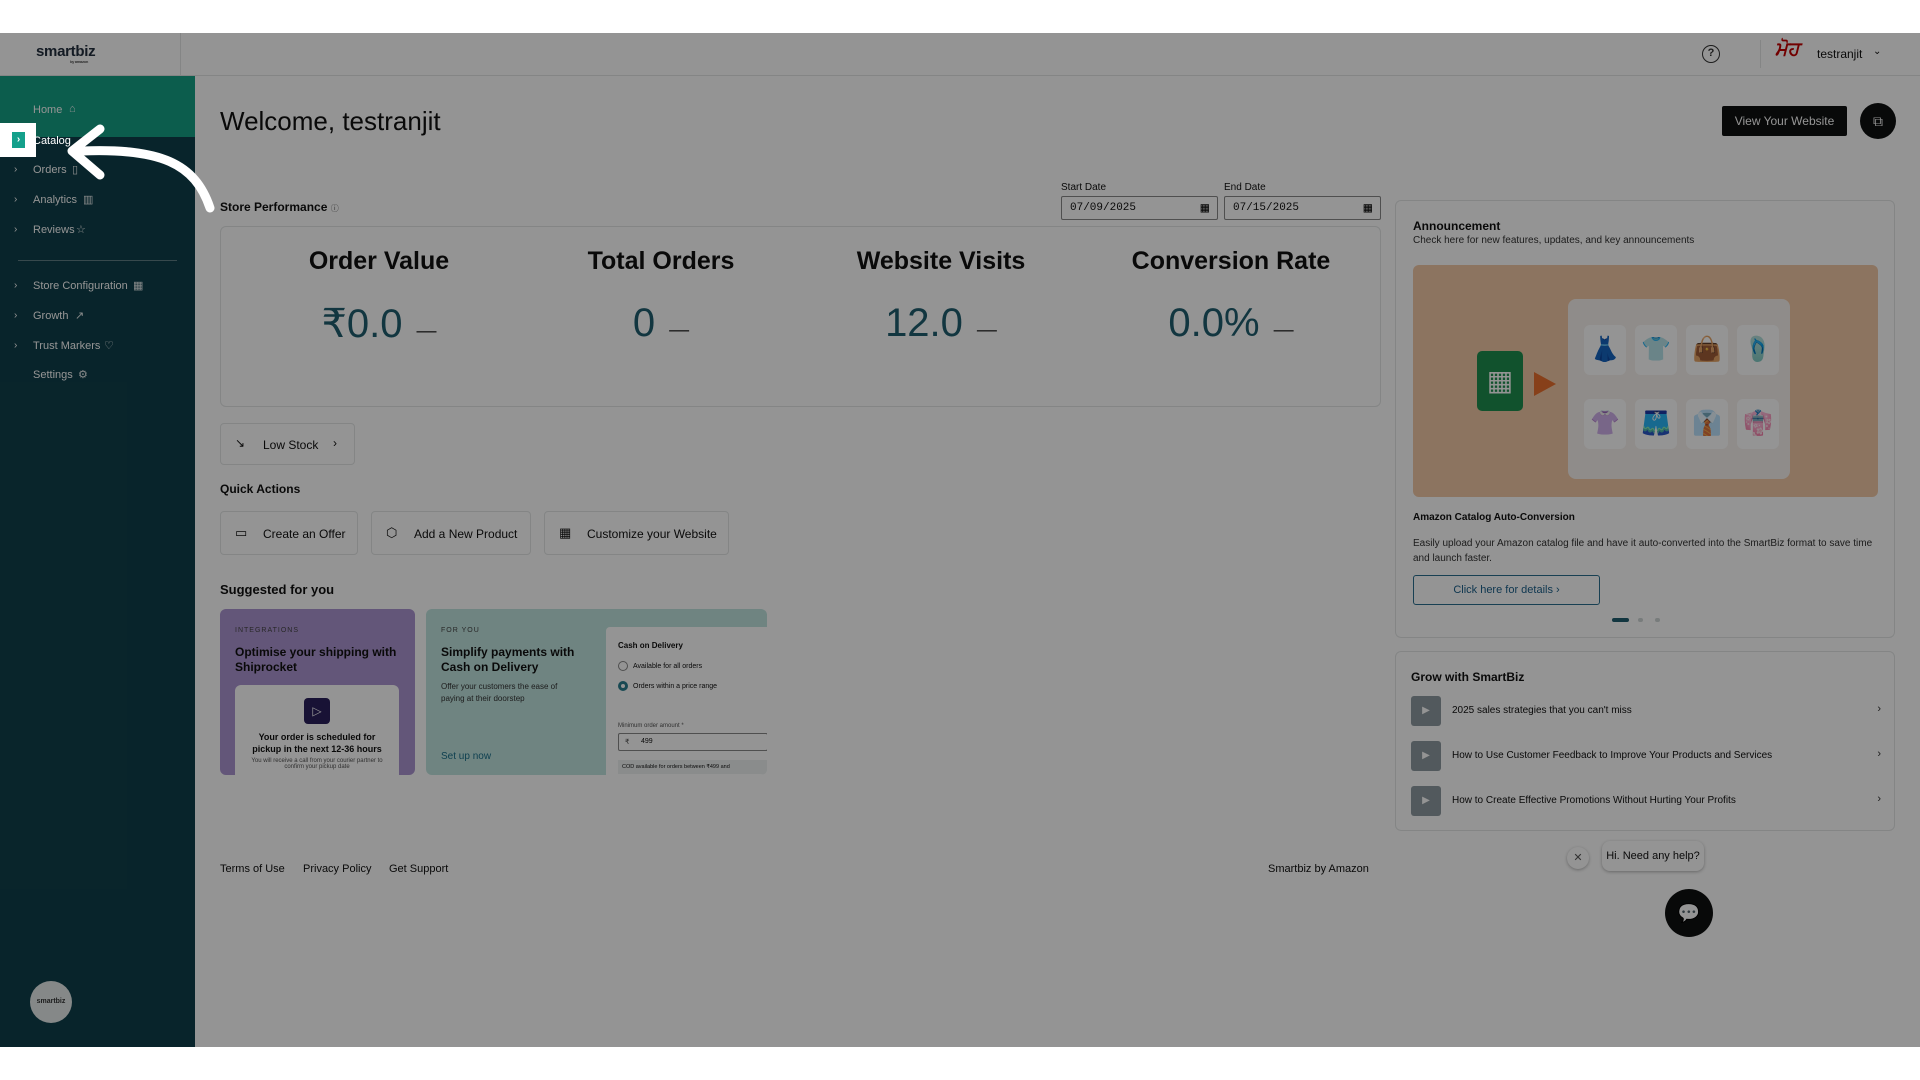 This screenshot has height=1080, width=1920. What do you see at coordinates (66, 53) in the screenshot?
I see `smartbiz-logo: smartbiz by amazon` at bounding box center [66, 53].